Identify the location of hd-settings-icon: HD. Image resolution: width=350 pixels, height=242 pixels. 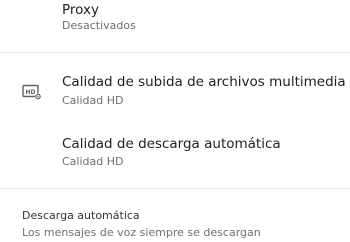
(32, 92).